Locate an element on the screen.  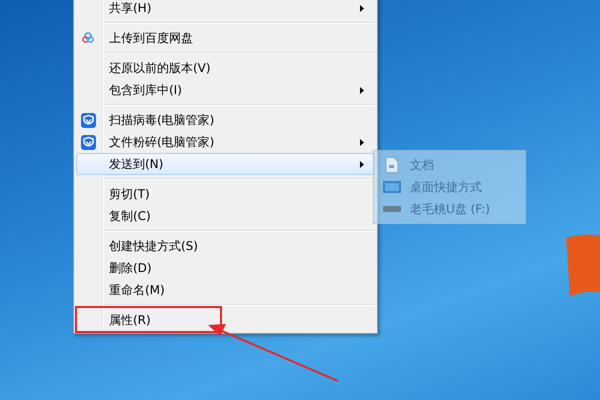
menu-item: 还原以前的版本(V) is located at coordinates (225, 68).